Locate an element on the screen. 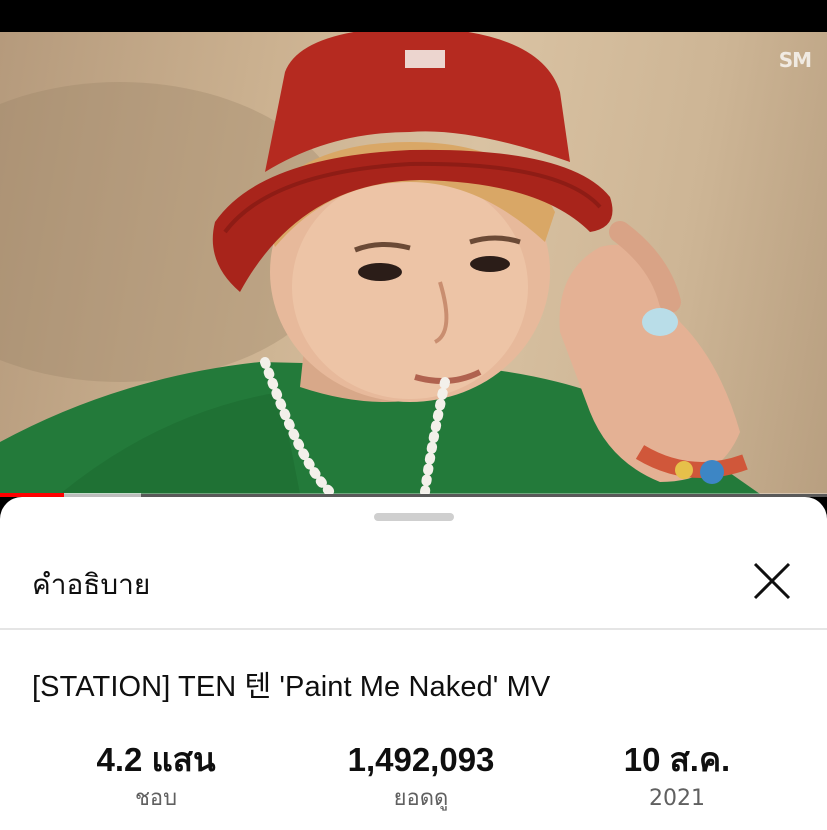  drag-handle is located at coordinates (414, 517).